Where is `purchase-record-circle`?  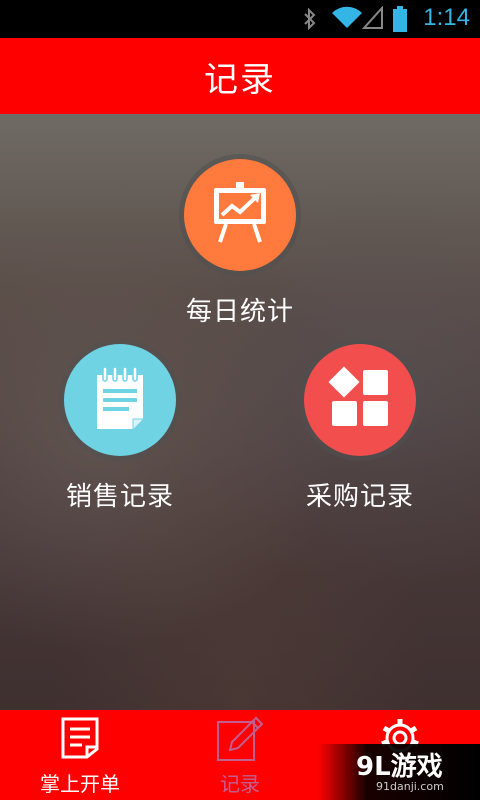
purchase-record-circle is located at coordinates (360, 400).